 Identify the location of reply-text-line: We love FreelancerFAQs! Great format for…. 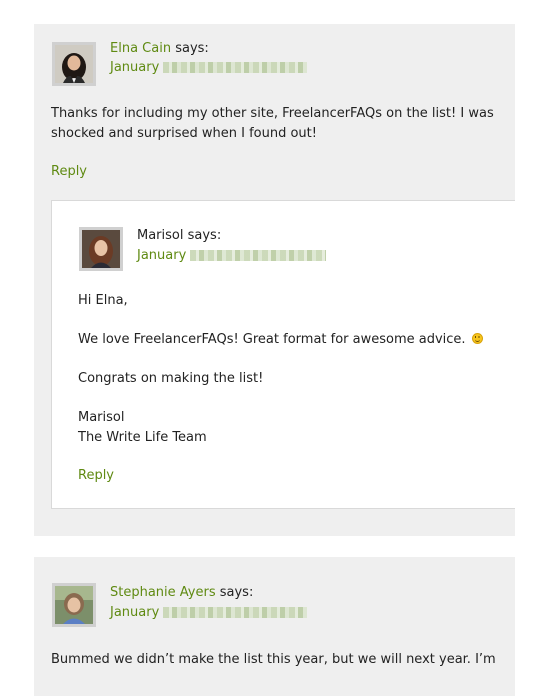
(293, 340).